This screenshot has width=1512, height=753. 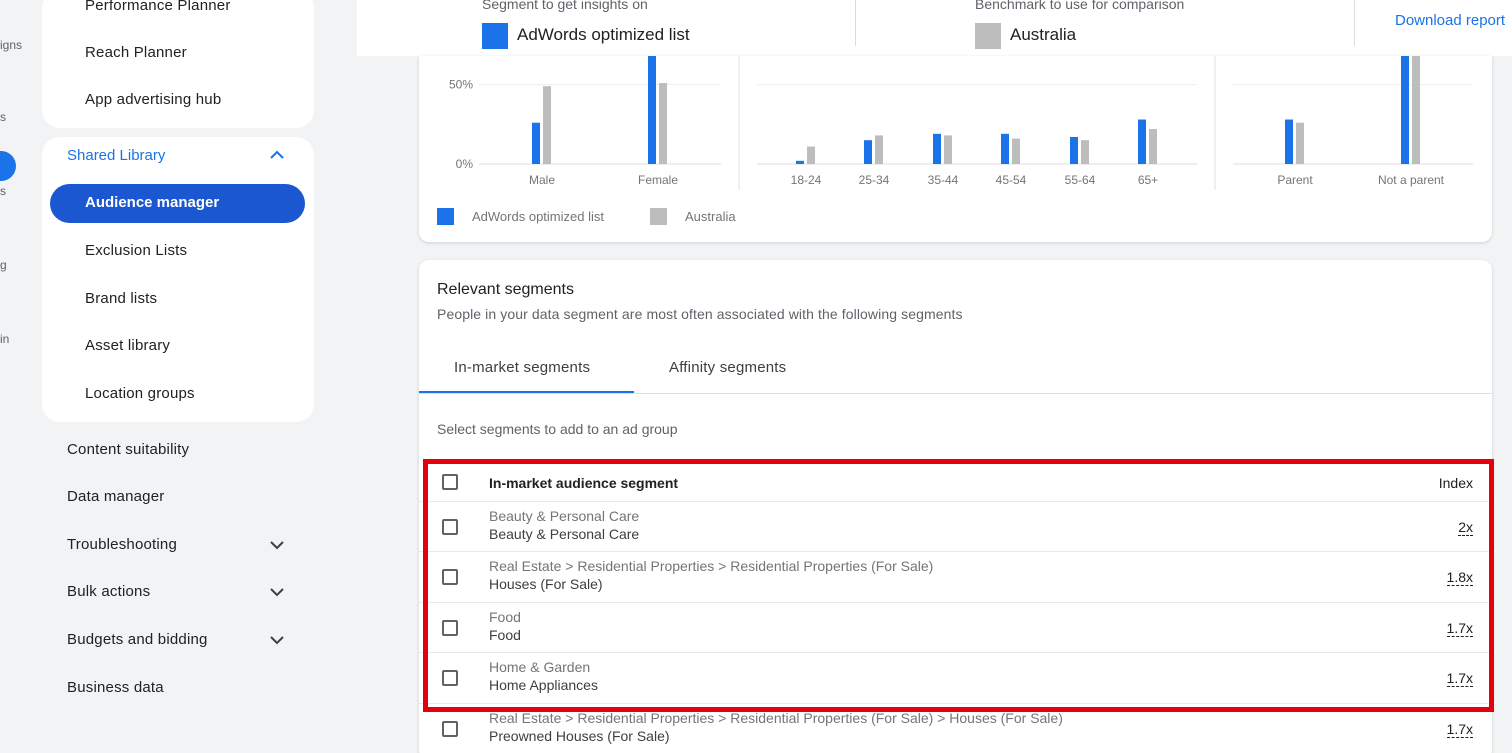 I want to click on chevron-up-icon, so click(x=277, y=155).